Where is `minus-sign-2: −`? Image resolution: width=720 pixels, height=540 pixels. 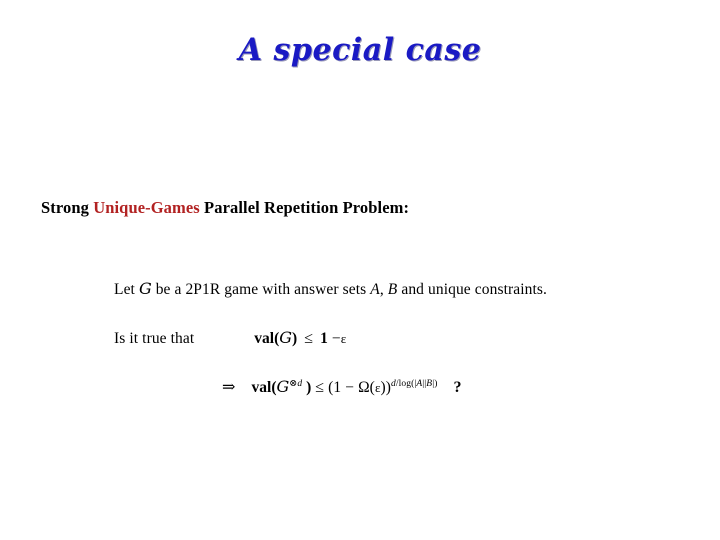
minus-sign-2: − is located at coordinates (350, 387).